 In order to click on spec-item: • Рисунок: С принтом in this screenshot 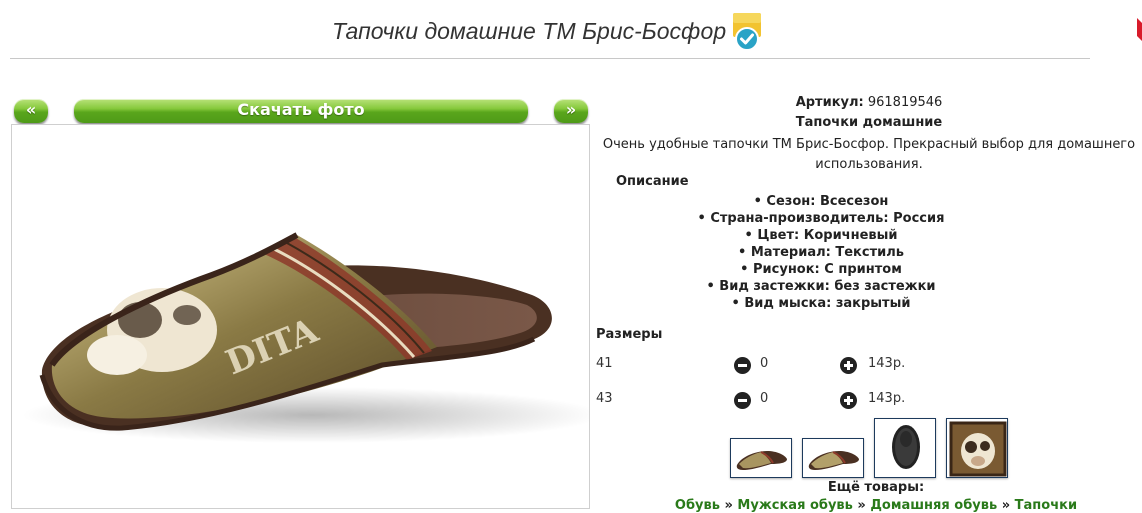, I will do `click(821, 269)`.